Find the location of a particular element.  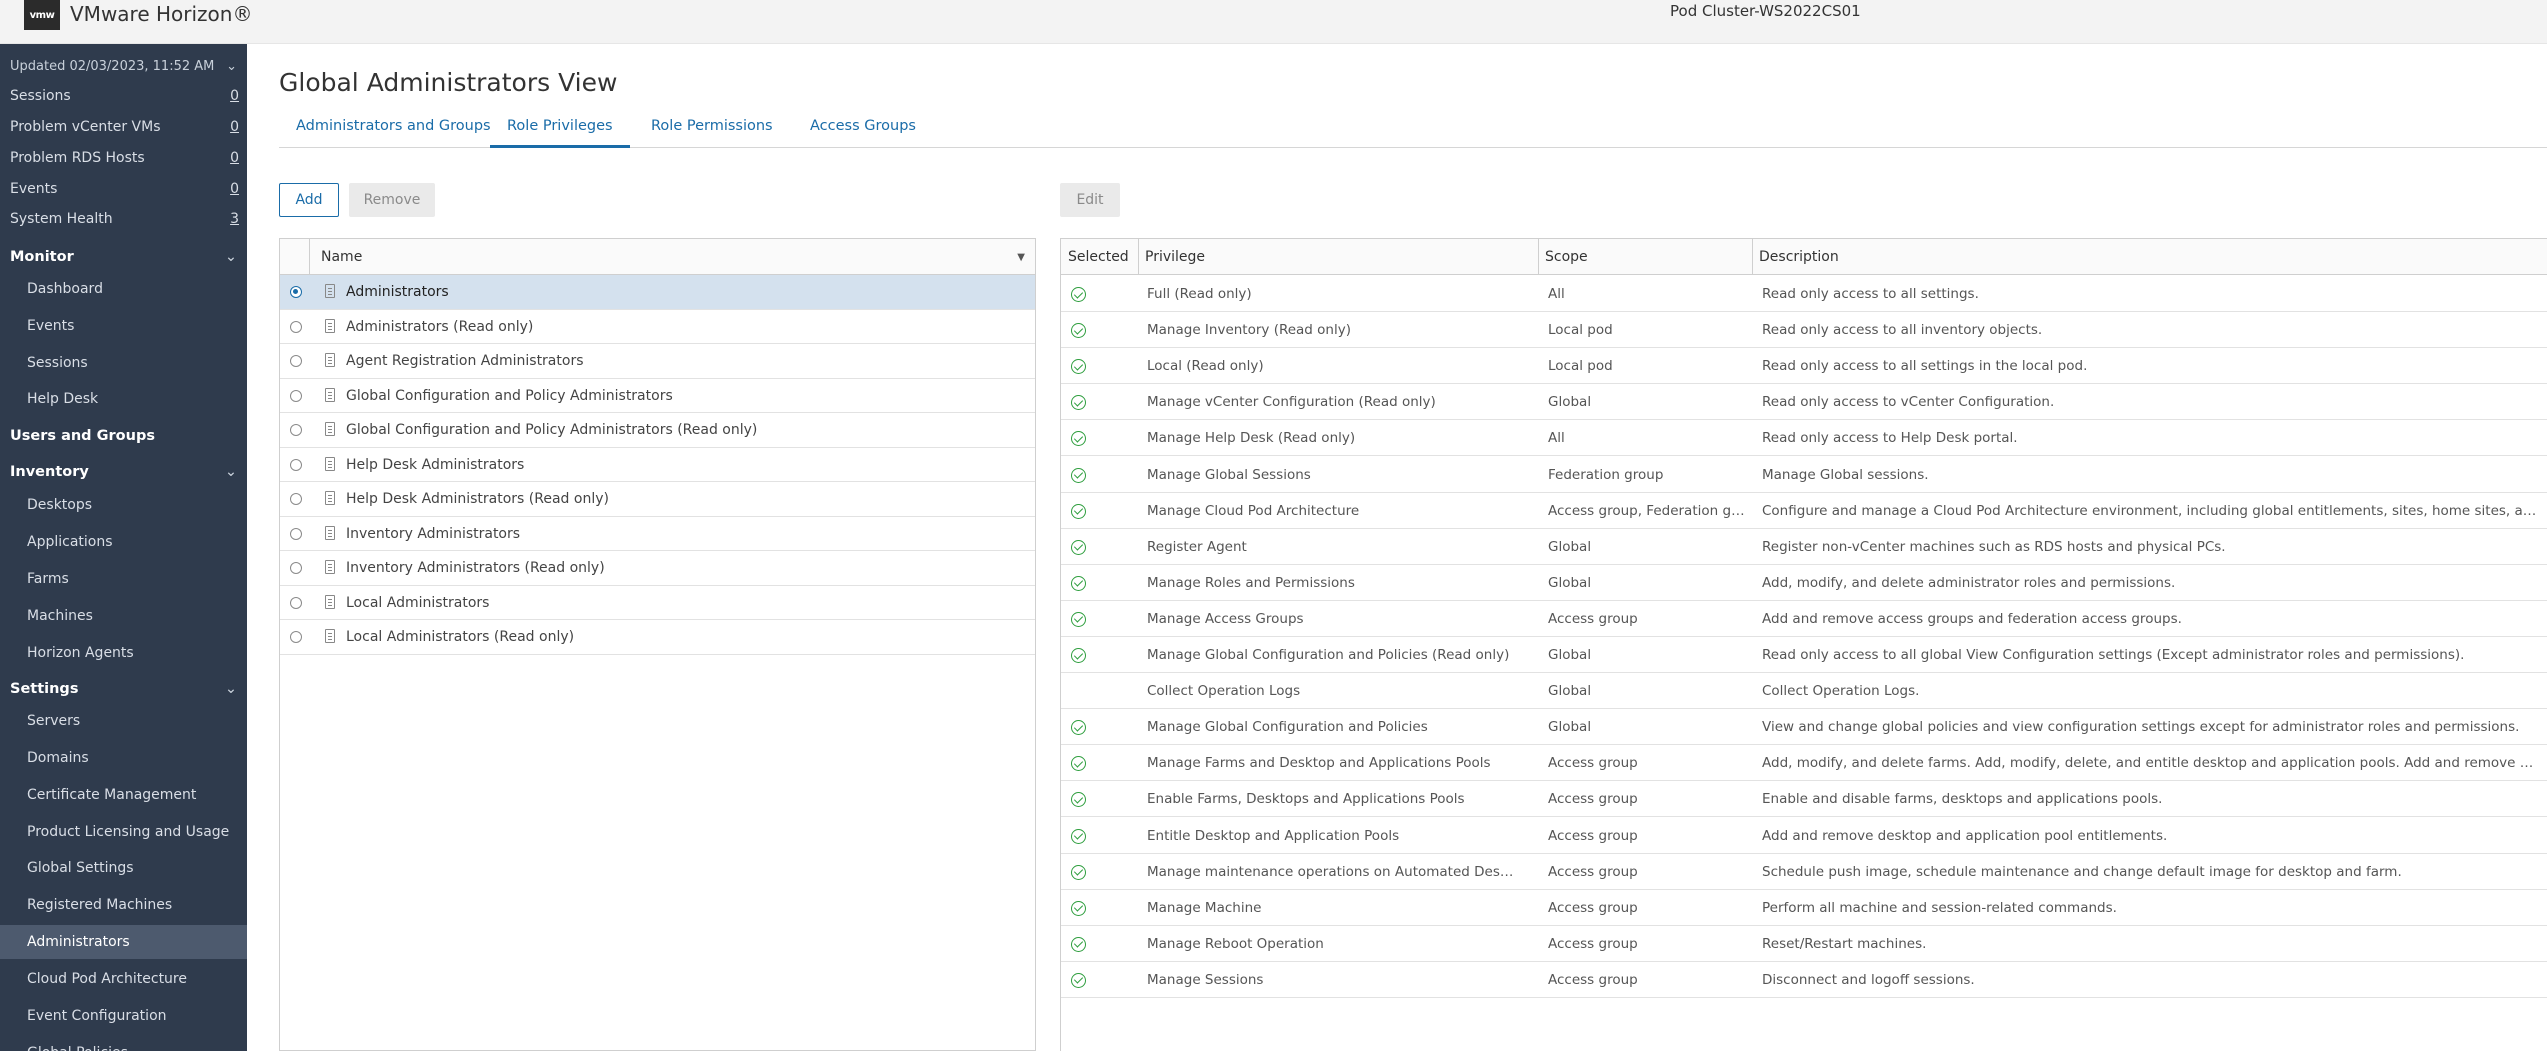

sidebar-item-horizon-agents: Horizon Agents is located at coordinates (123, 653).